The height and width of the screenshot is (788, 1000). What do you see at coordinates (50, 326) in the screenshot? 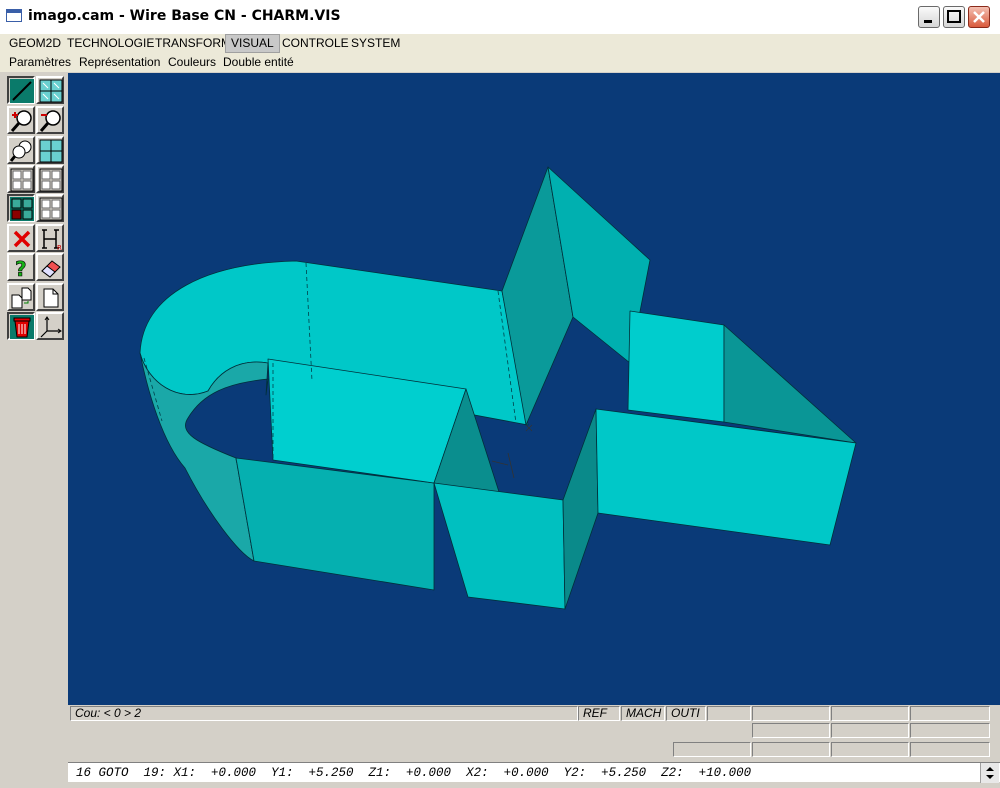
I see `axis-icon` at bounding box center [50, 326].